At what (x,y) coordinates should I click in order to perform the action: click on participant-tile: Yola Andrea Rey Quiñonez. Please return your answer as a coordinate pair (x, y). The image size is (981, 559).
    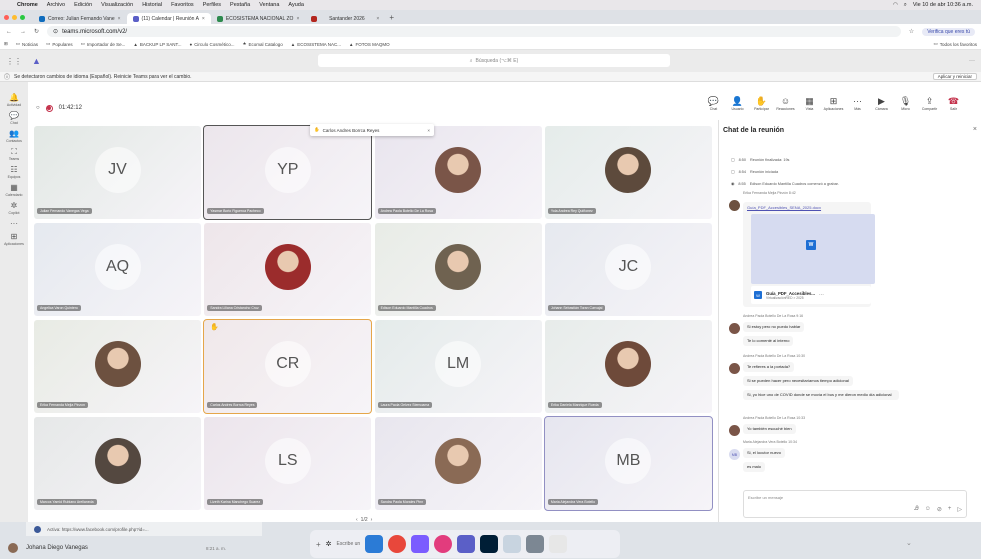
    Looking at the image, I should click on (628, 172).